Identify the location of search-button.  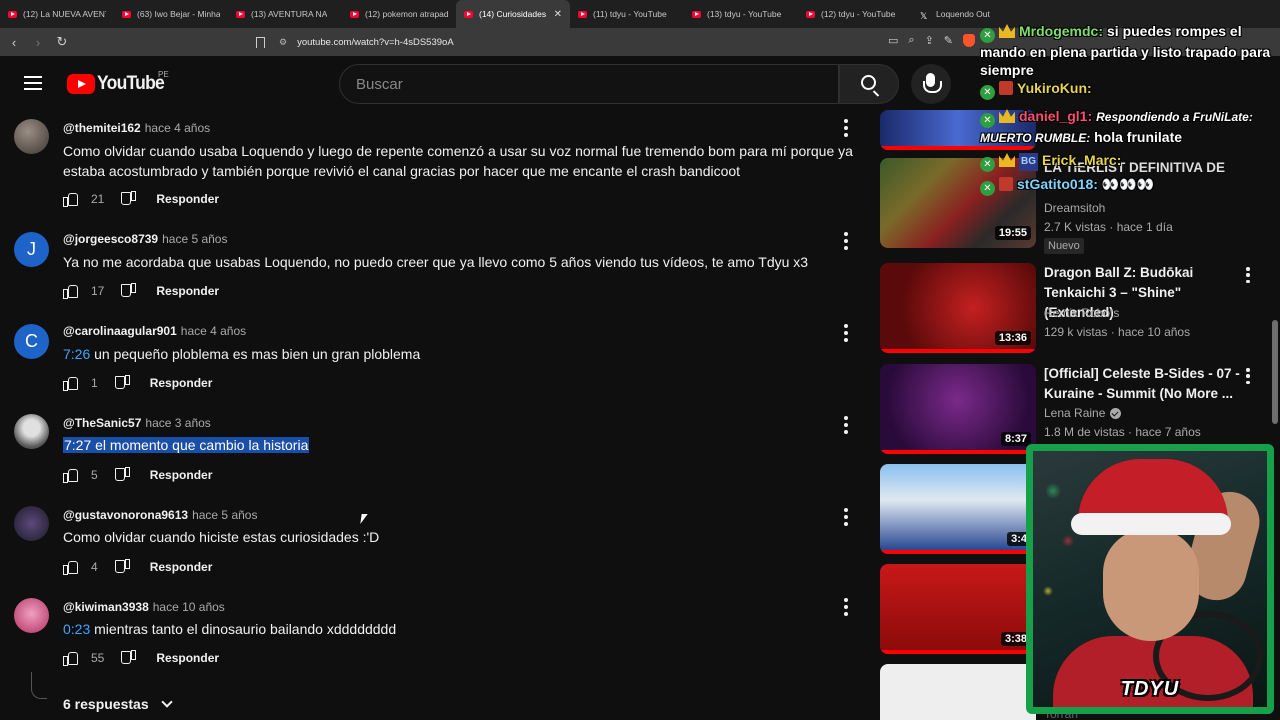
(869, 84).